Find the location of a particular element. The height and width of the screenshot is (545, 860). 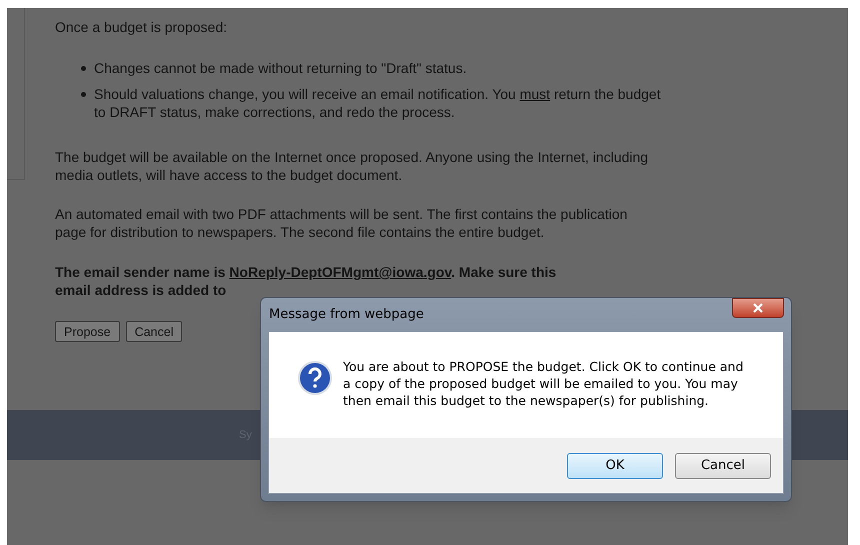

close-icon is located at coordinates (758, 308).